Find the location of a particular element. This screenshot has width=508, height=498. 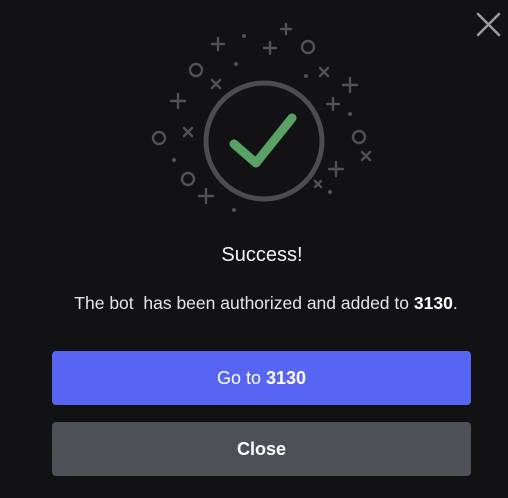

go-to-server-name: 3130 is located at coordinates (286, 377).